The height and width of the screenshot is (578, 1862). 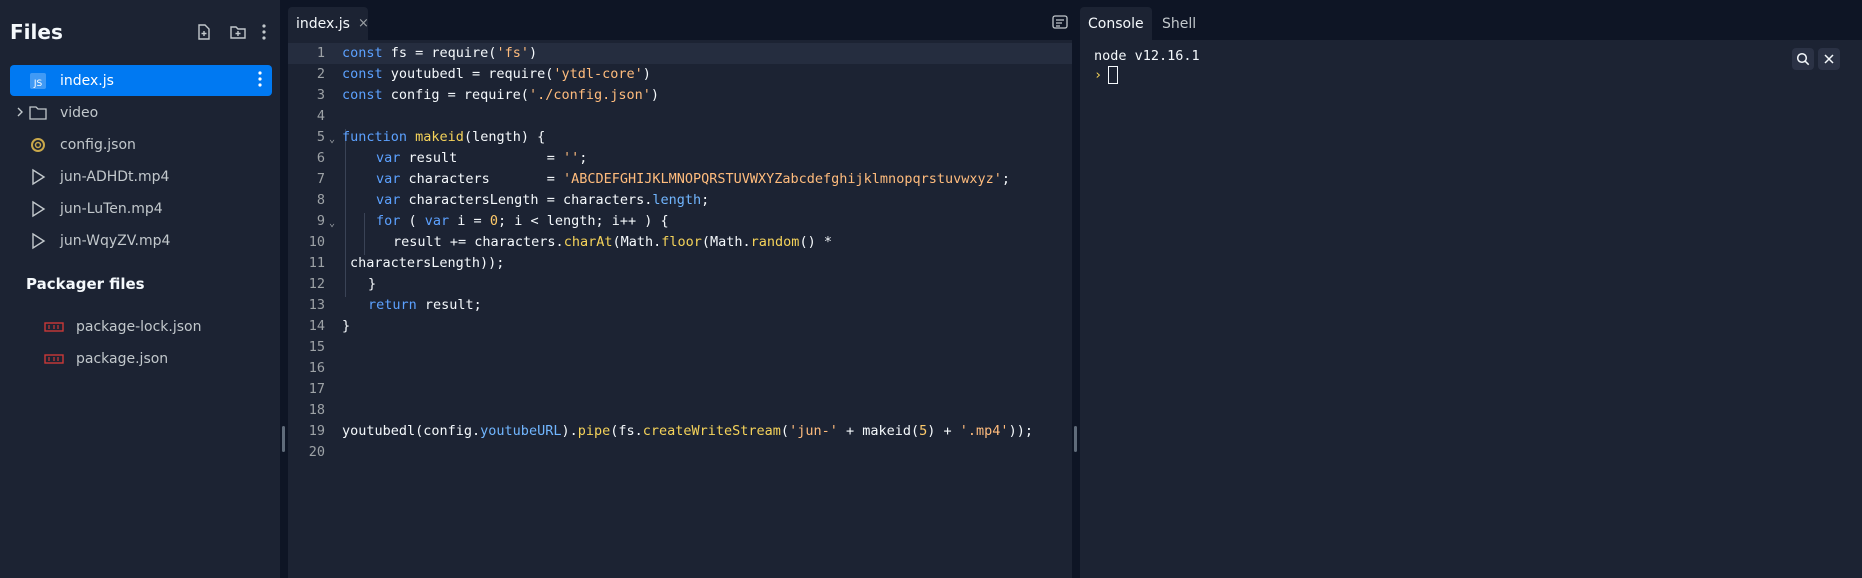 What do you see at coordinates (680, 389) in the screenshot?
I see `code-line: 17` at bounding box center [680, 389].